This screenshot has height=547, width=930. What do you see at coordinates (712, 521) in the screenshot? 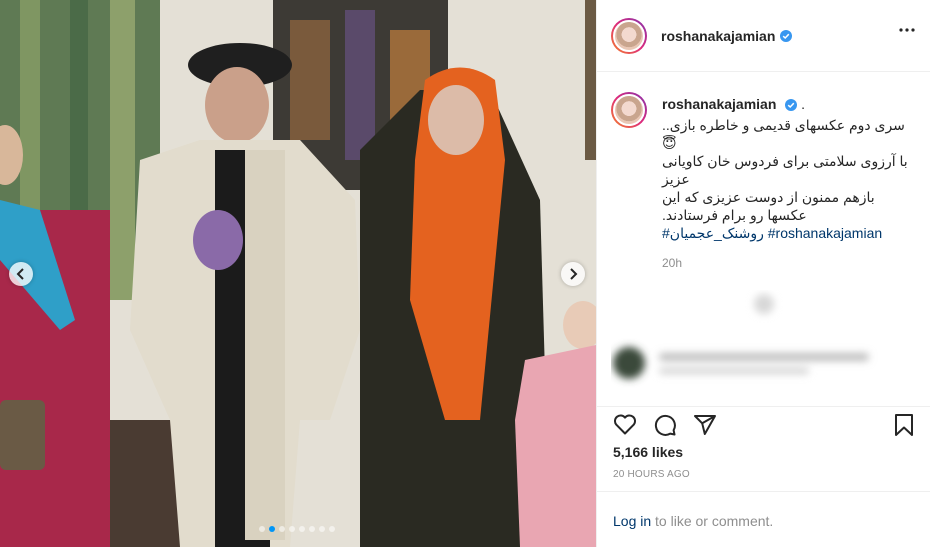
I see `login-suffix: to like or comment.` at bounding box center [712, 521].